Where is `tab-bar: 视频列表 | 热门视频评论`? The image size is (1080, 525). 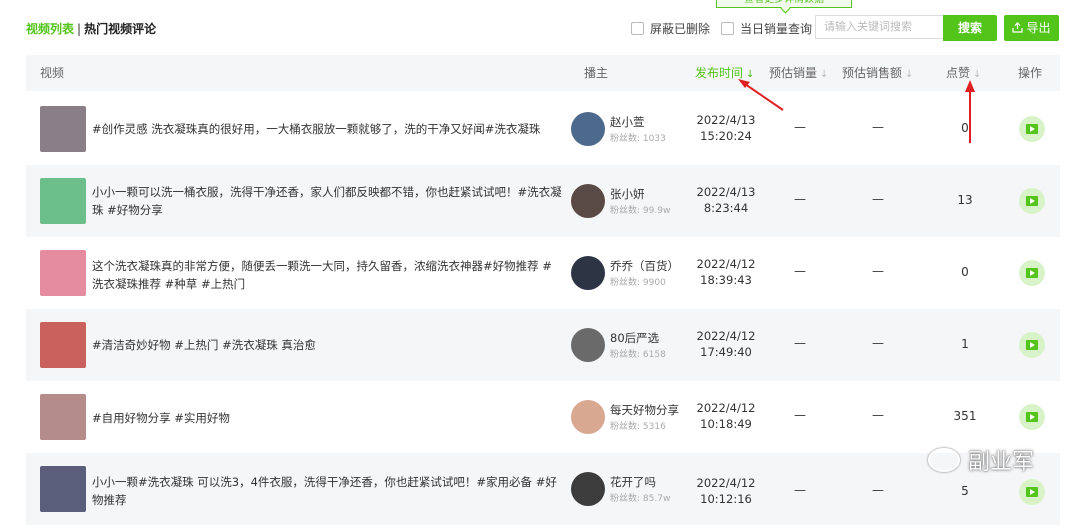
tab-bar: 视频列表 | 热门视频评论 is located at coordinates (91, 28).